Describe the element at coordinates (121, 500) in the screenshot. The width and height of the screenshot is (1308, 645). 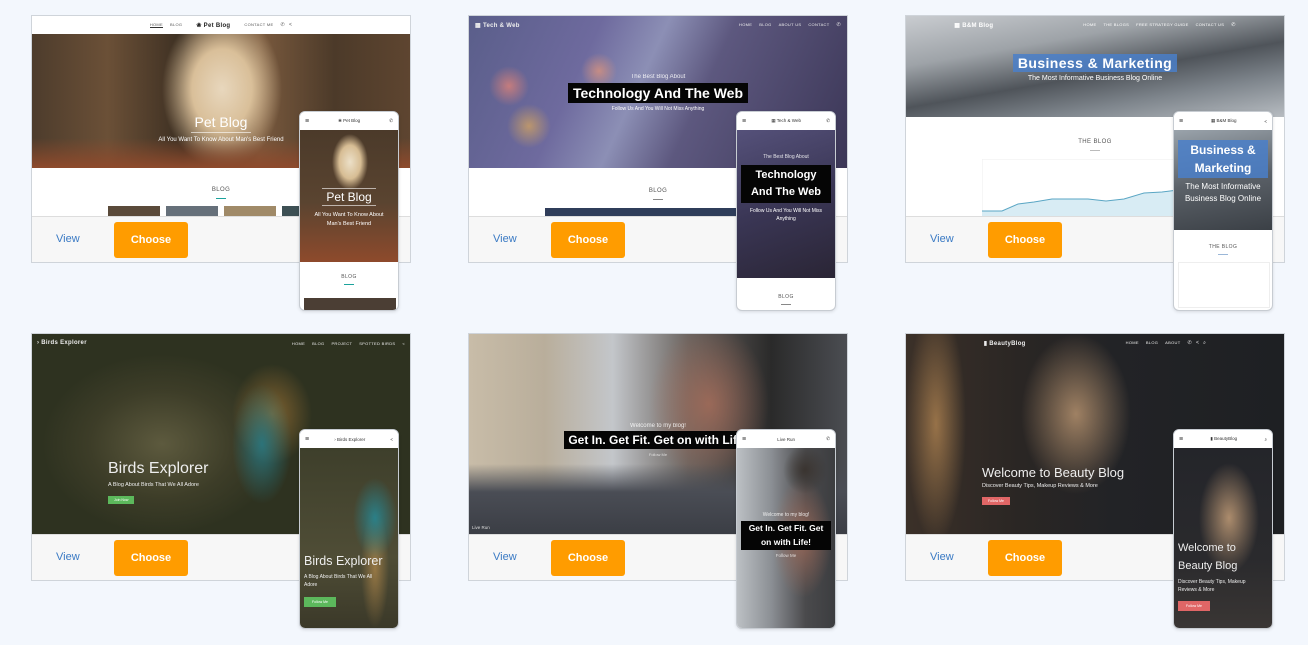
I see `hero-cta-button: Join Now` at that location.